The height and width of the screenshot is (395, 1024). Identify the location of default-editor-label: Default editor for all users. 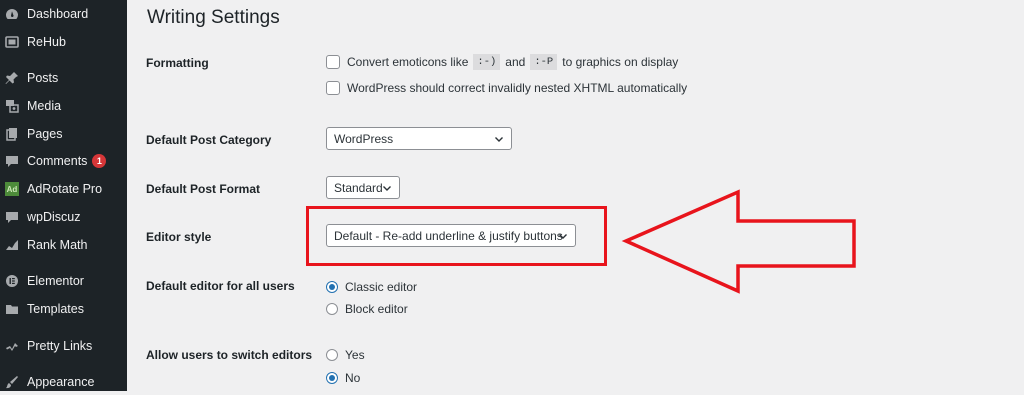
(220, 286).